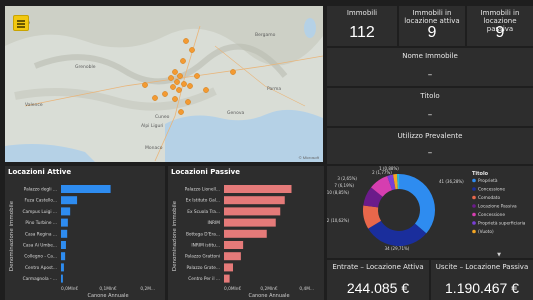 This screenshot has width=533, height=300. I want to click on card-title: Entrate – Locazione Attiva, so click(378, 267).